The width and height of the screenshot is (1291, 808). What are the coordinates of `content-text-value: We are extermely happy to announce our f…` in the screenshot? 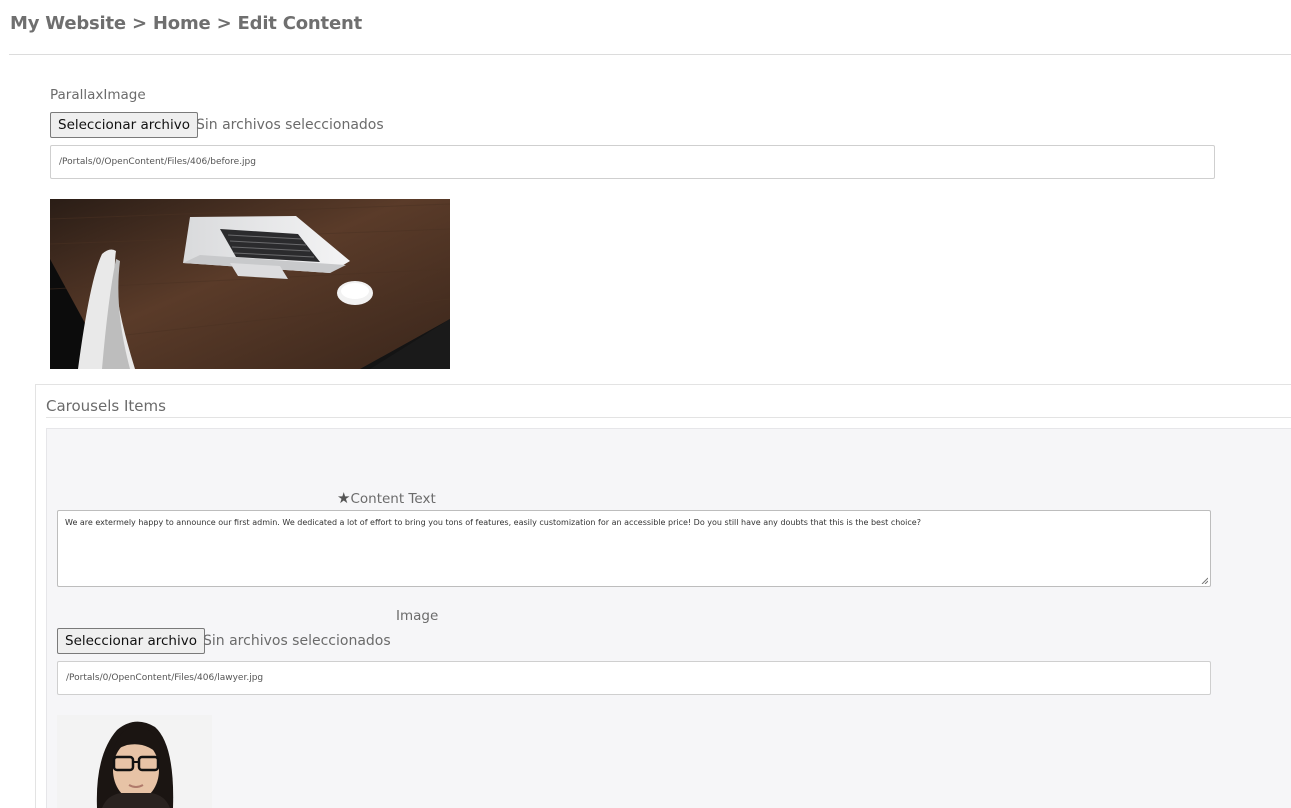 It's located at (493, 522).